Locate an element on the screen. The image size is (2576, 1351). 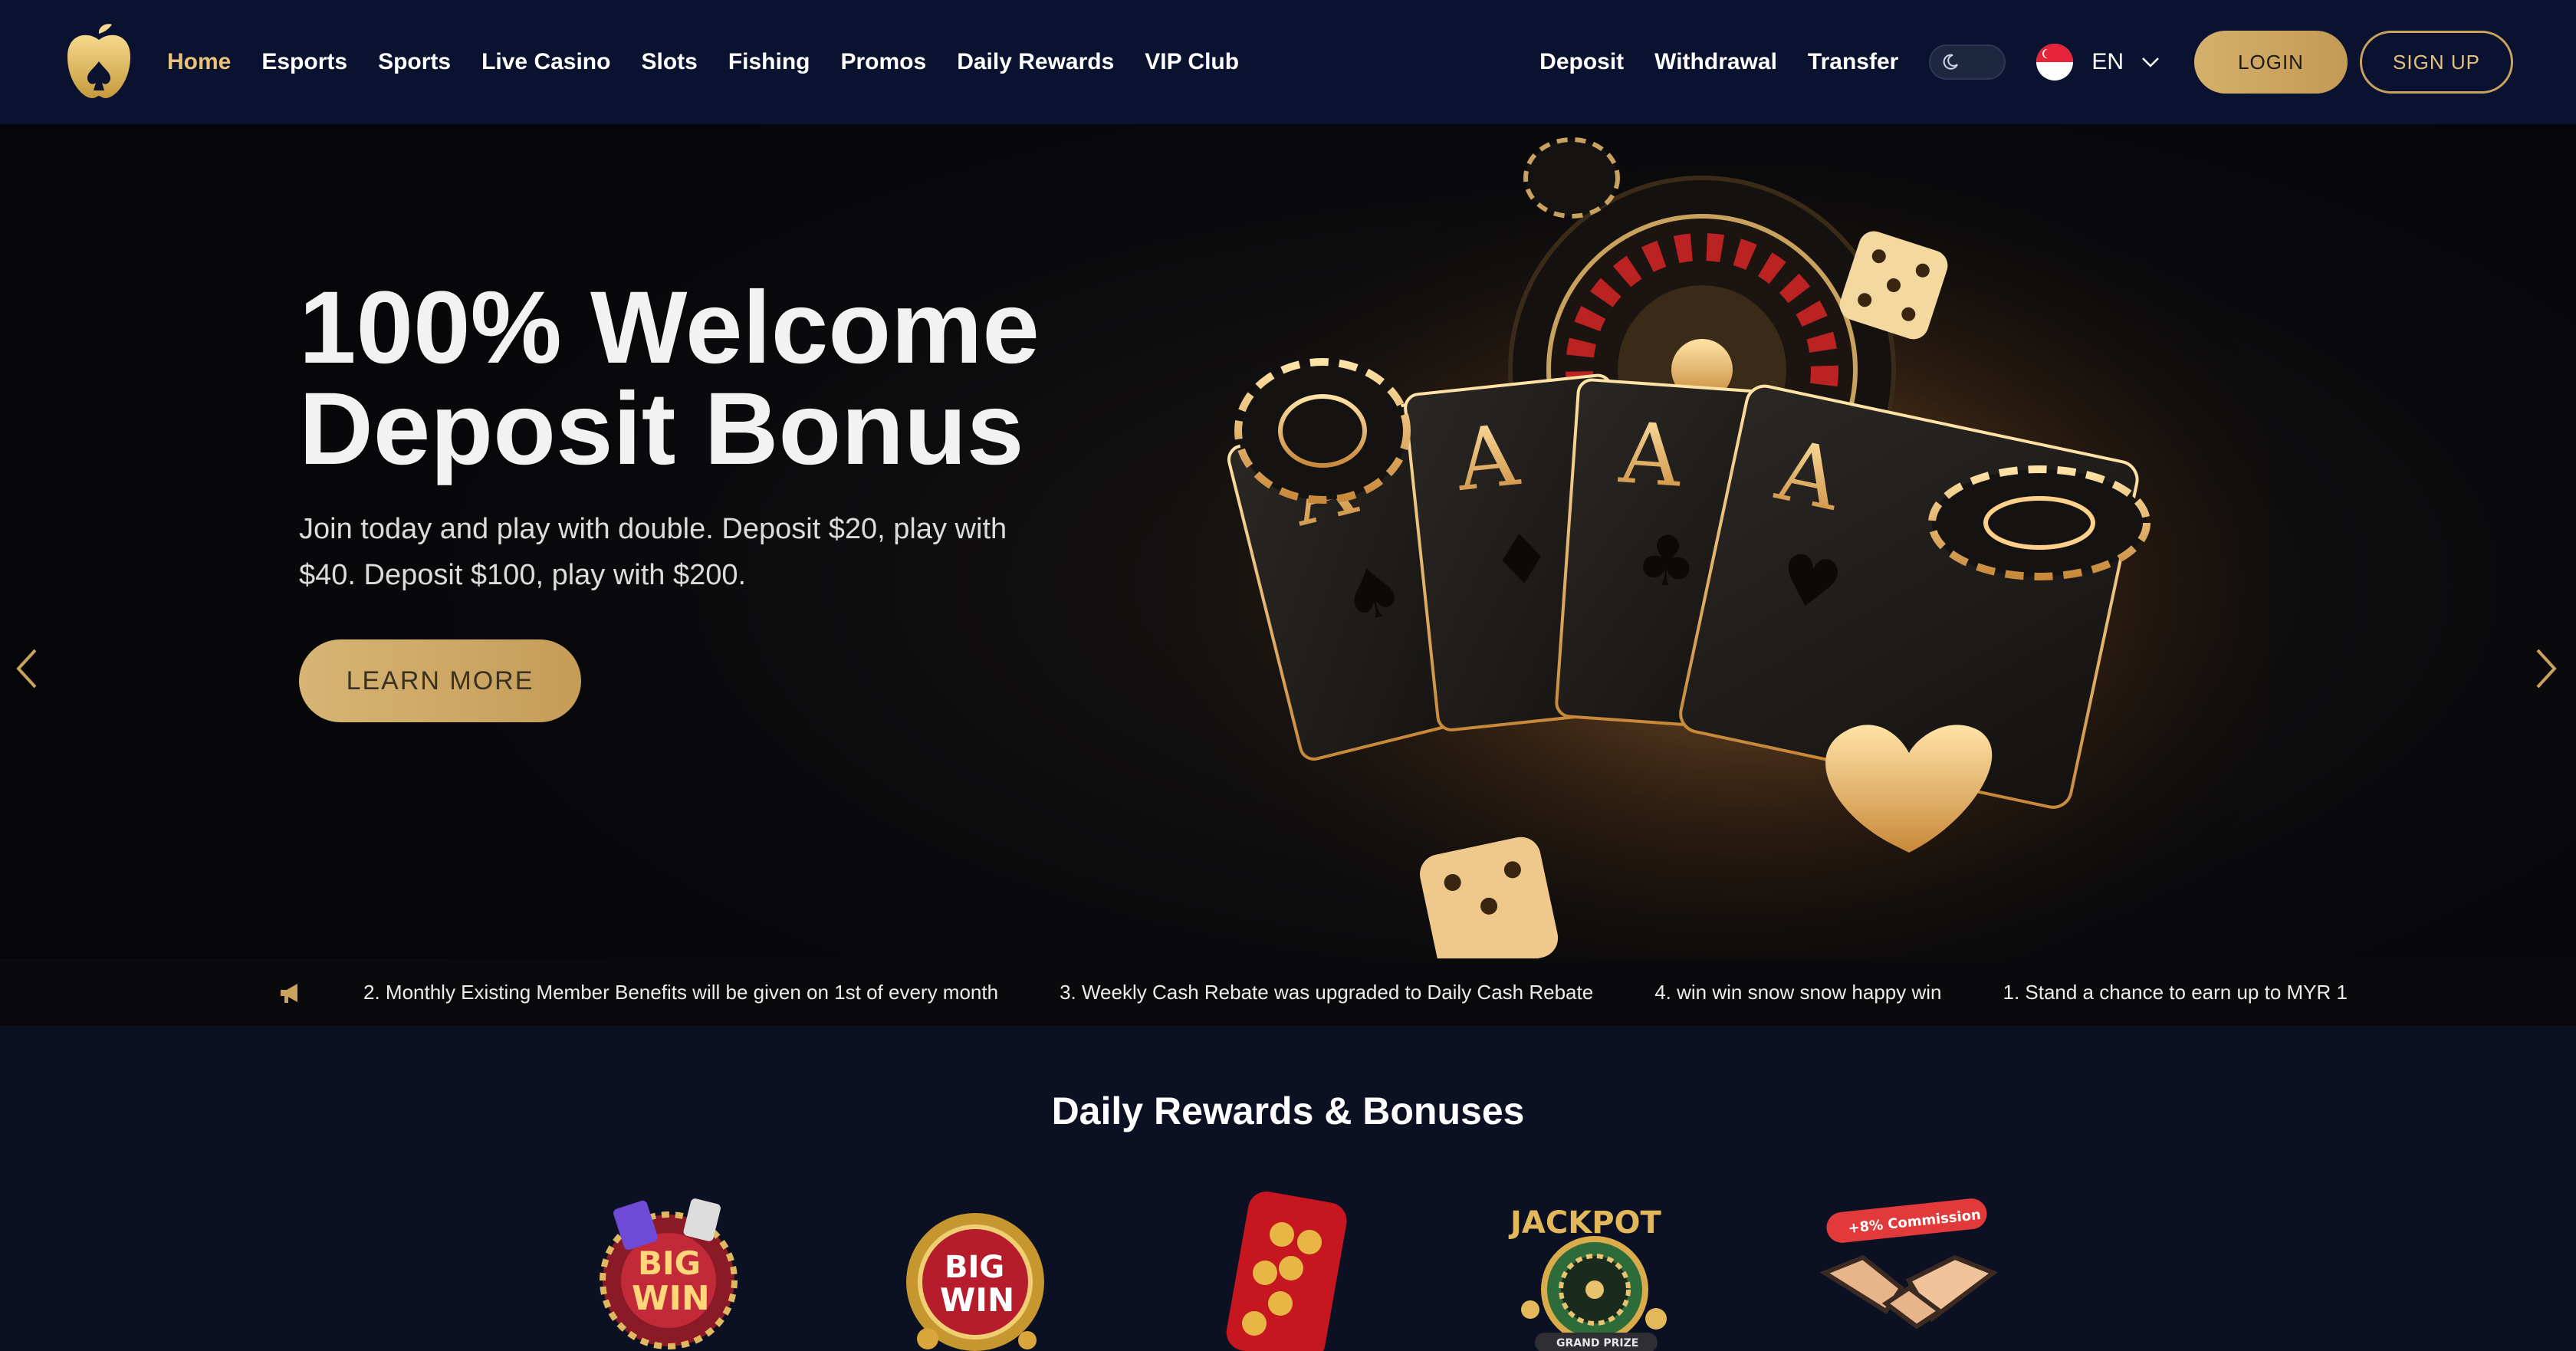
language-code: EN is located at coordinates (2108, 62).